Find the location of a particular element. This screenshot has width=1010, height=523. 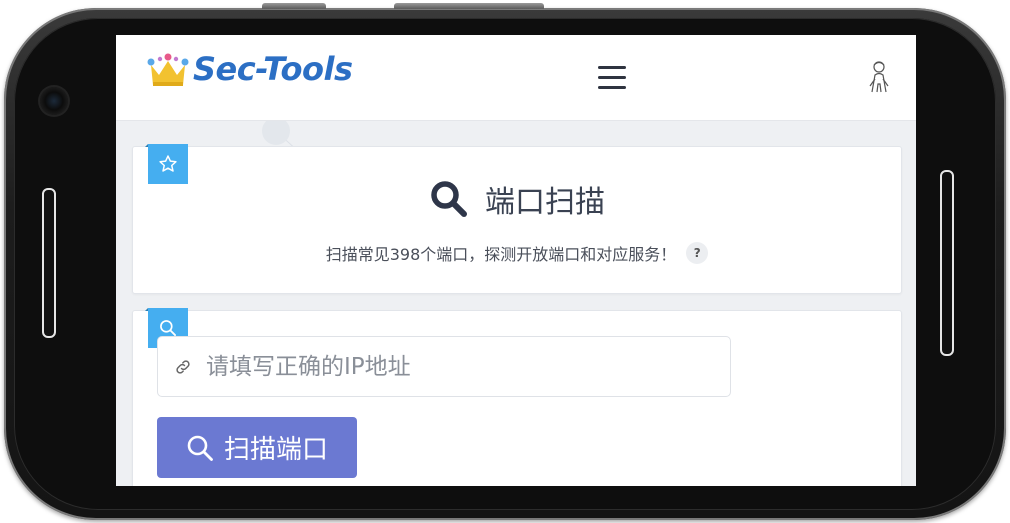

site-logo: Sec-Tools is located at coordinates (250, 69).